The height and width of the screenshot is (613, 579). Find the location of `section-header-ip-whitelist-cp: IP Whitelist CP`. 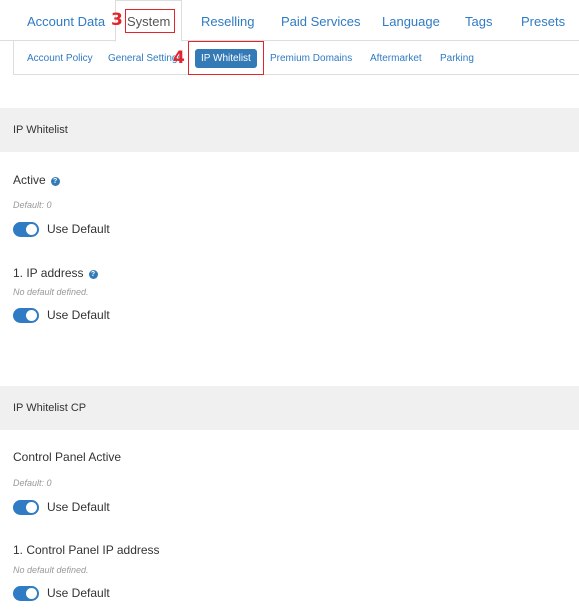

section-header-ip-whitelist-cp: IP Whitelist CP is located at coordinates (289, 408).